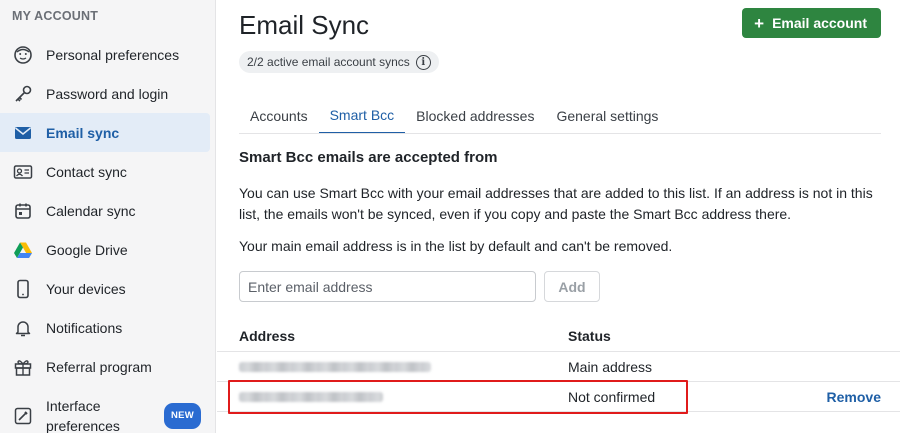 The height and width of the screenshot is (433, 900). What do you see at coordinates (83, 132) in the screenshot?
I see `sidebar-item-label: Email sync` at bounding box center [83, 132].